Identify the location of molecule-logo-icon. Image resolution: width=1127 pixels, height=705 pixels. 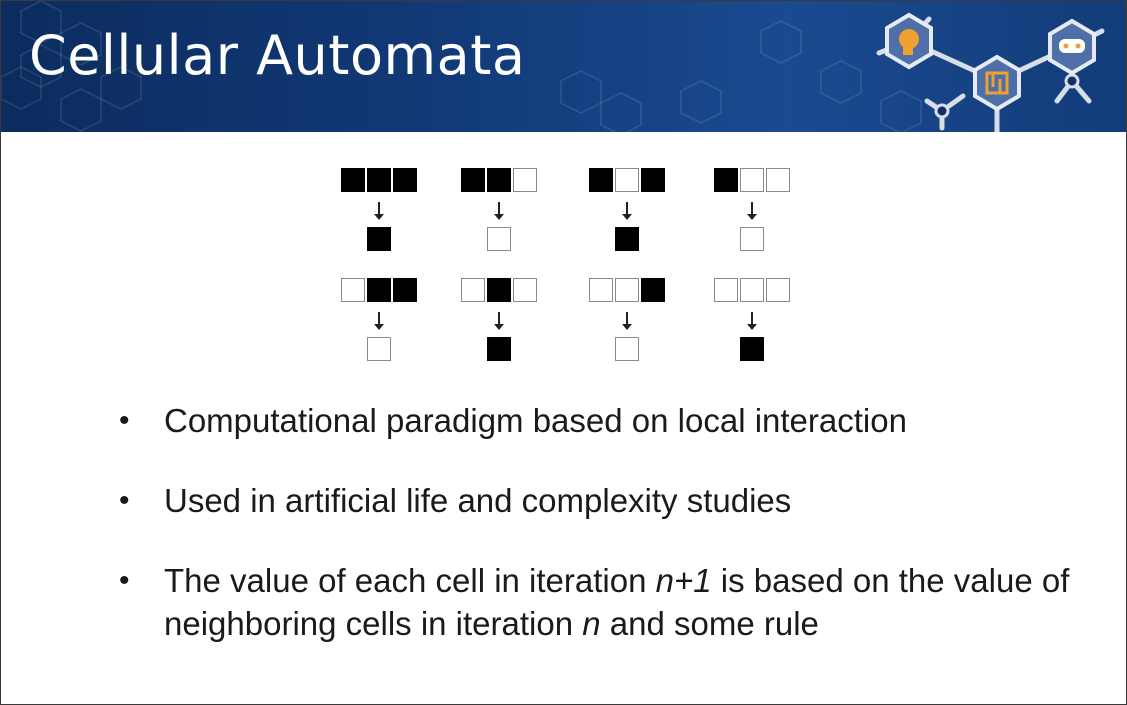
(990, 72).